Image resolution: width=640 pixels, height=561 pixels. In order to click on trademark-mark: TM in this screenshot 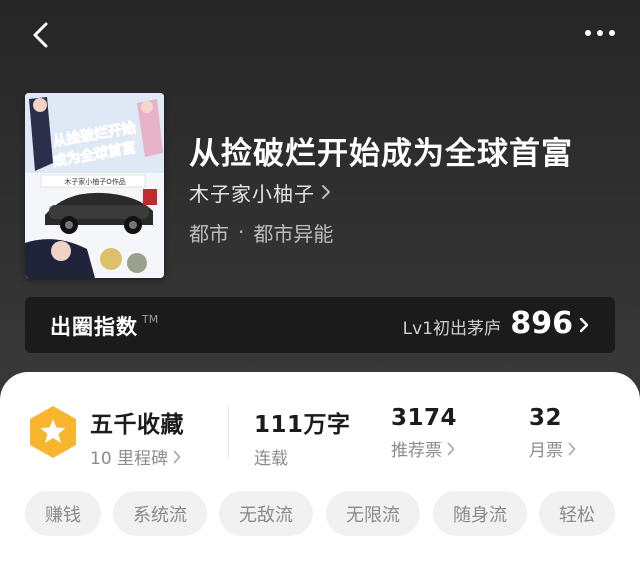, I will do `click(150, 319)`.